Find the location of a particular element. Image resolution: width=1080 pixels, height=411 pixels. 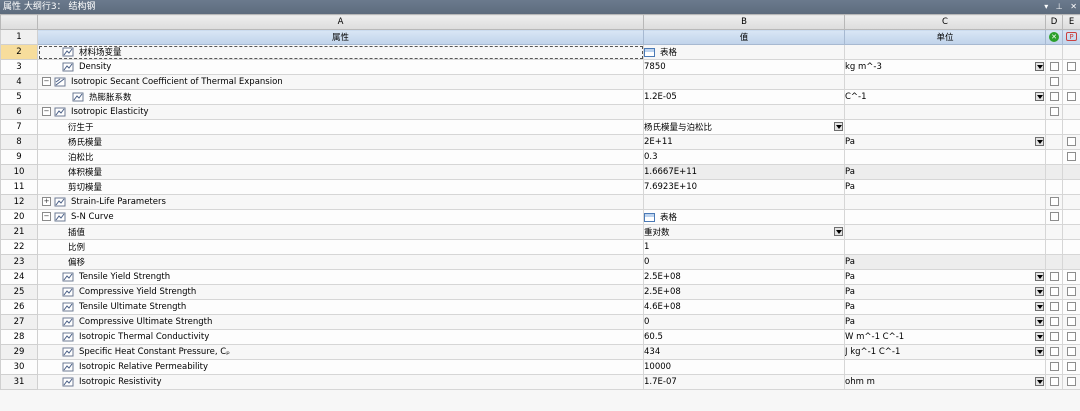

column-header-d: D is located at coordinates (1054, 22).